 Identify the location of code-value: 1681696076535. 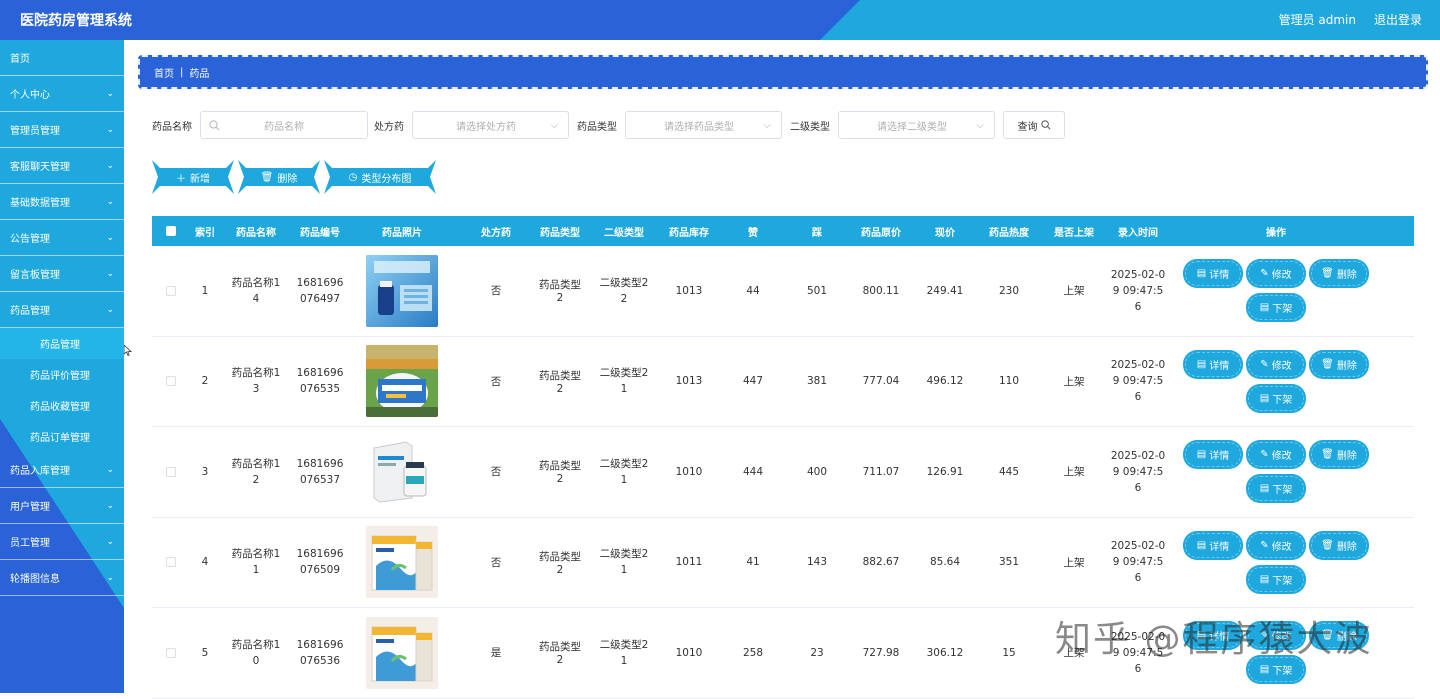
(320, 381).